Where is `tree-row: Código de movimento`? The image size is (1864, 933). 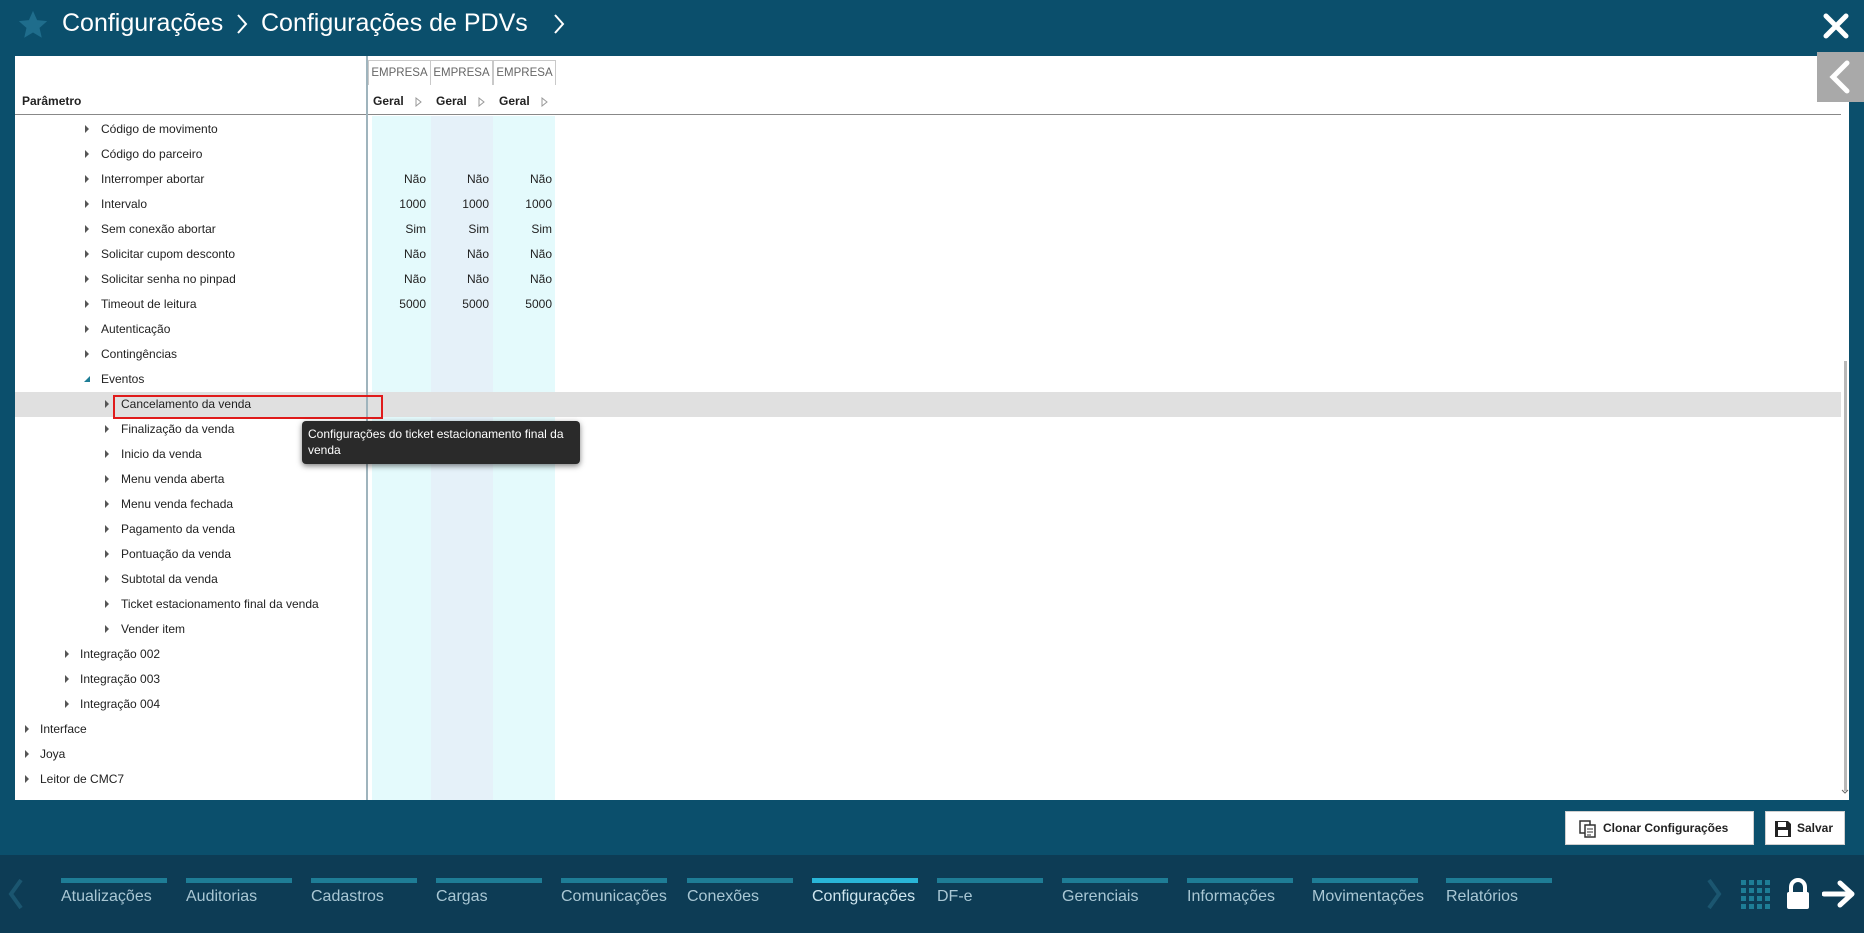 tree-row: Código de movimento is located at coordinates (928, 129).